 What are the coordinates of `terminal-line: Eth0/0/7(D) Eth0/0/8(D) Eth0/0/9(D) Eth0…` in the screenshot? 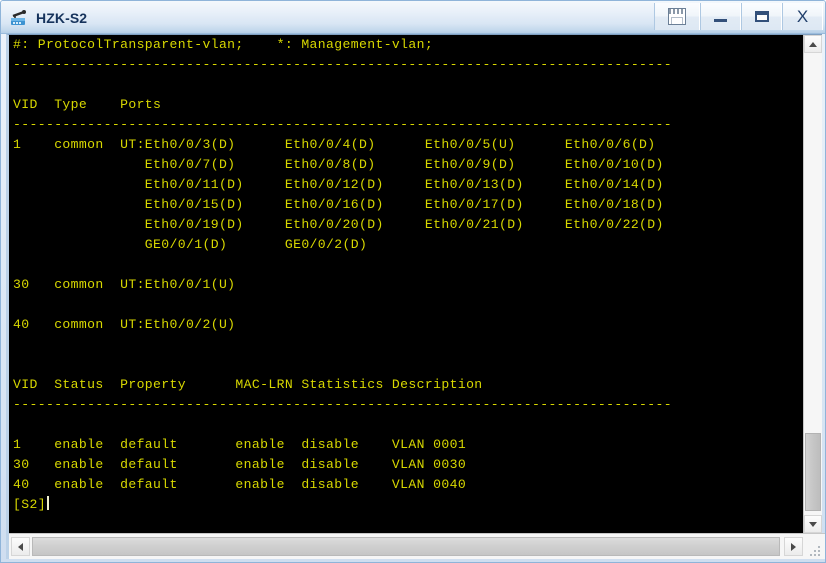 It's located at (338, 164).